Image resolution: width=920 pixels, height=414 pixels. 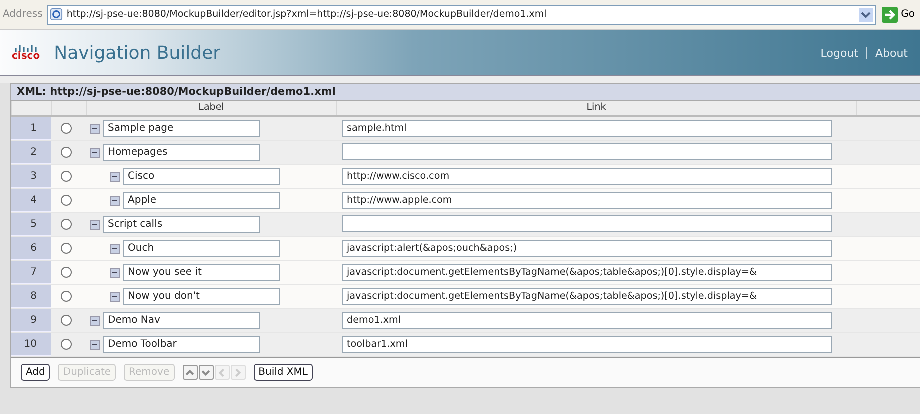 What do you see at coordinates (181, 128) in the screenshot?
I see `label-field: Sample page` at bounding box center [181, 128].